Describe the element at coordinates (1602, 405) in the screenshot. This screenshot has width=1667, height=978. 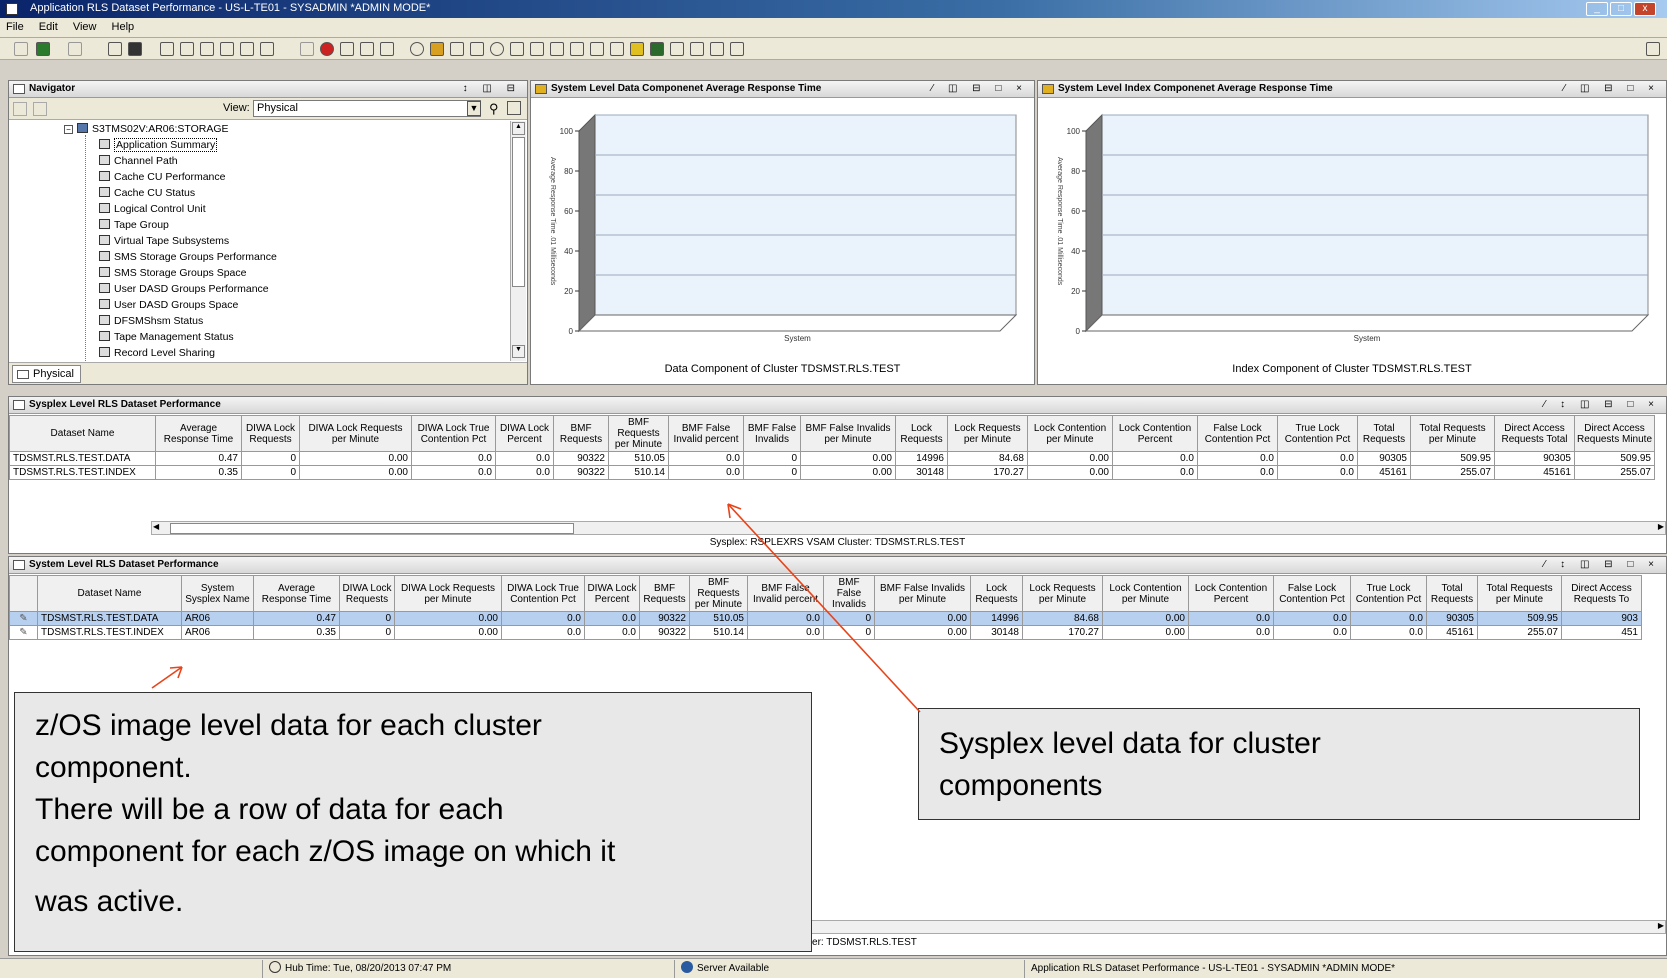
I see `sysplex-table-controls: ⁄ ↕ ◫ ⊟ □ ×` at that location.